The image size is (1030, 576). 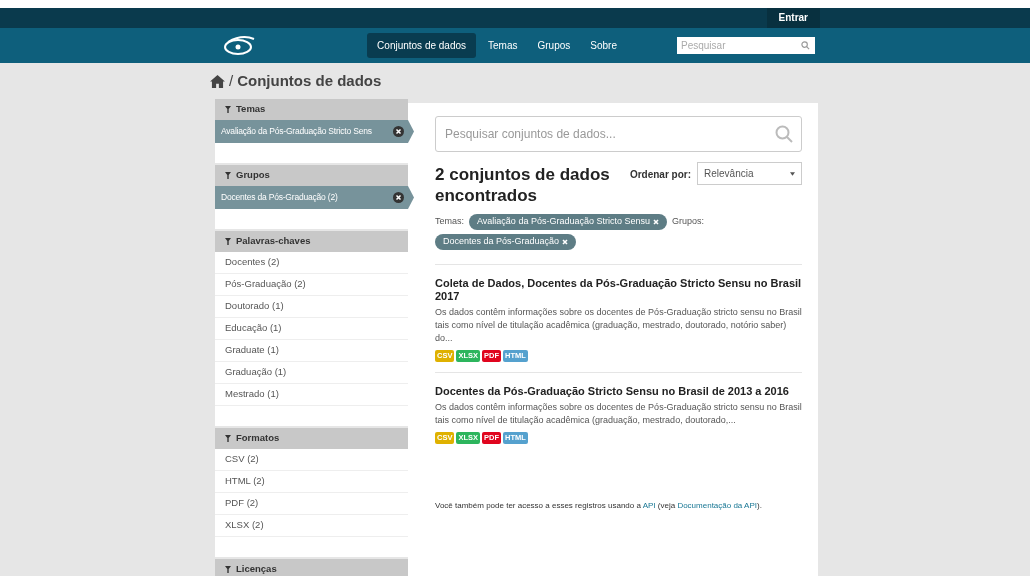 I want to click on breadcrumb-text: Conjuntos de dados, so click(x=309, y=80).